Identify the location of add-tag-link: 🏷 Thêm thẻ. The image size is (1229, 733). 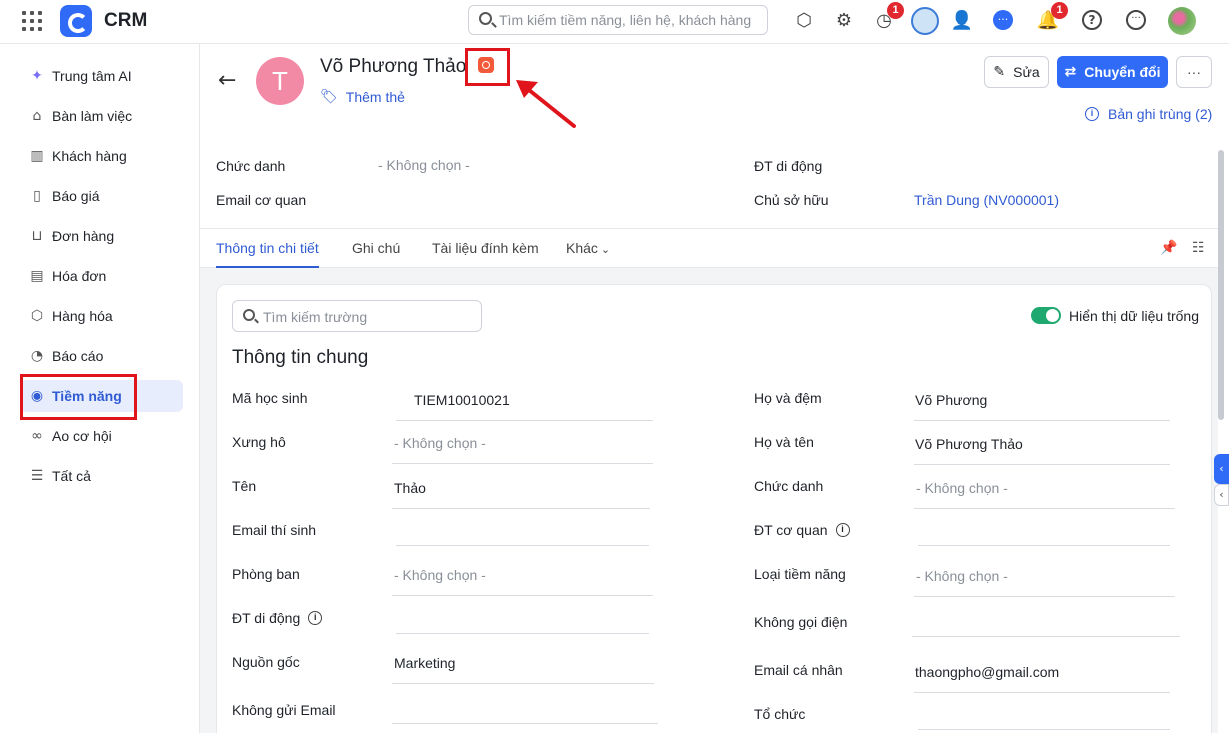
(362, 97).